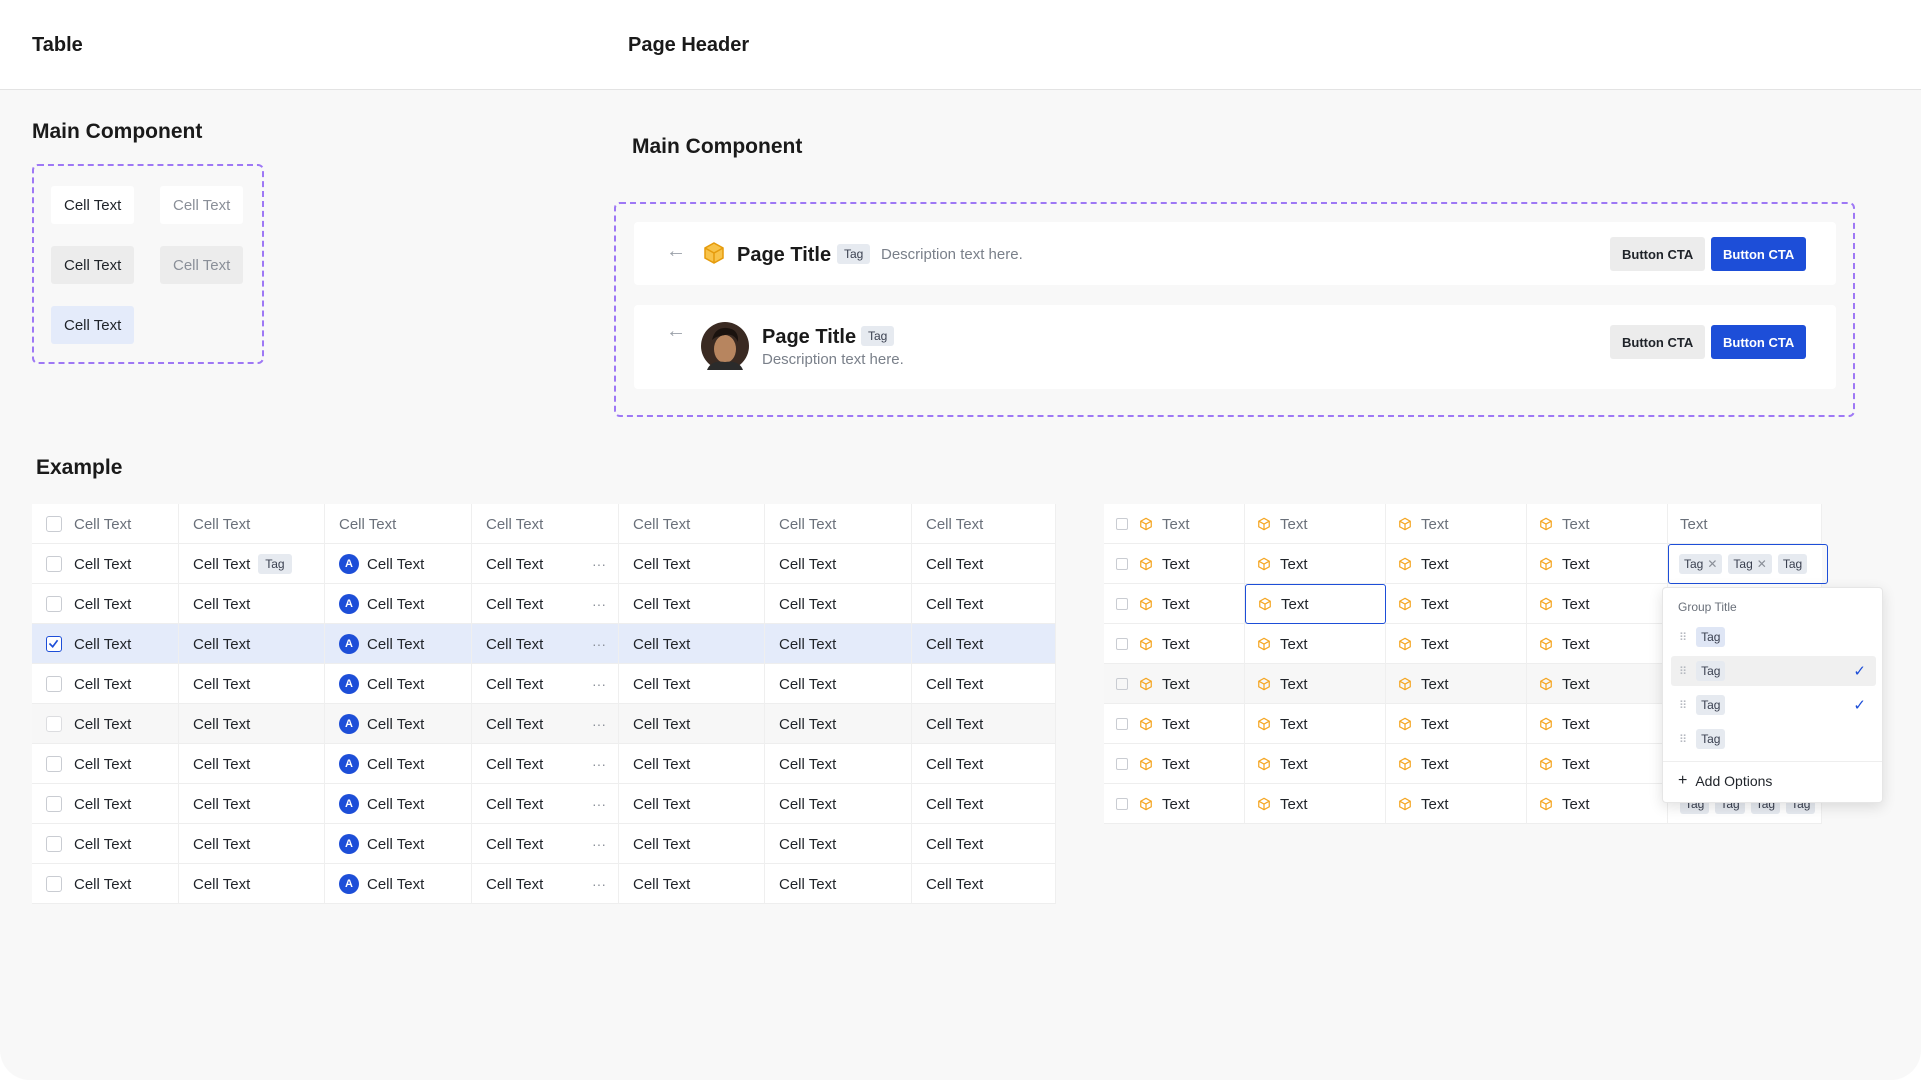  I want to click on table-cell: Tag ✕ Tag ✕ Tag, so click(1748, 564).